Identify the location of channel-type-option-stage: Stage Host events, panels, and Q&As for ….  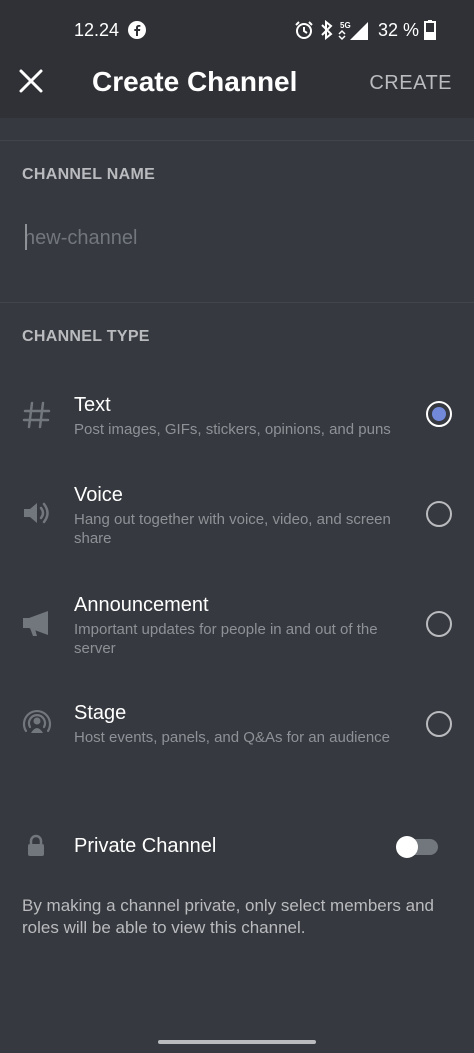
(237, 730).